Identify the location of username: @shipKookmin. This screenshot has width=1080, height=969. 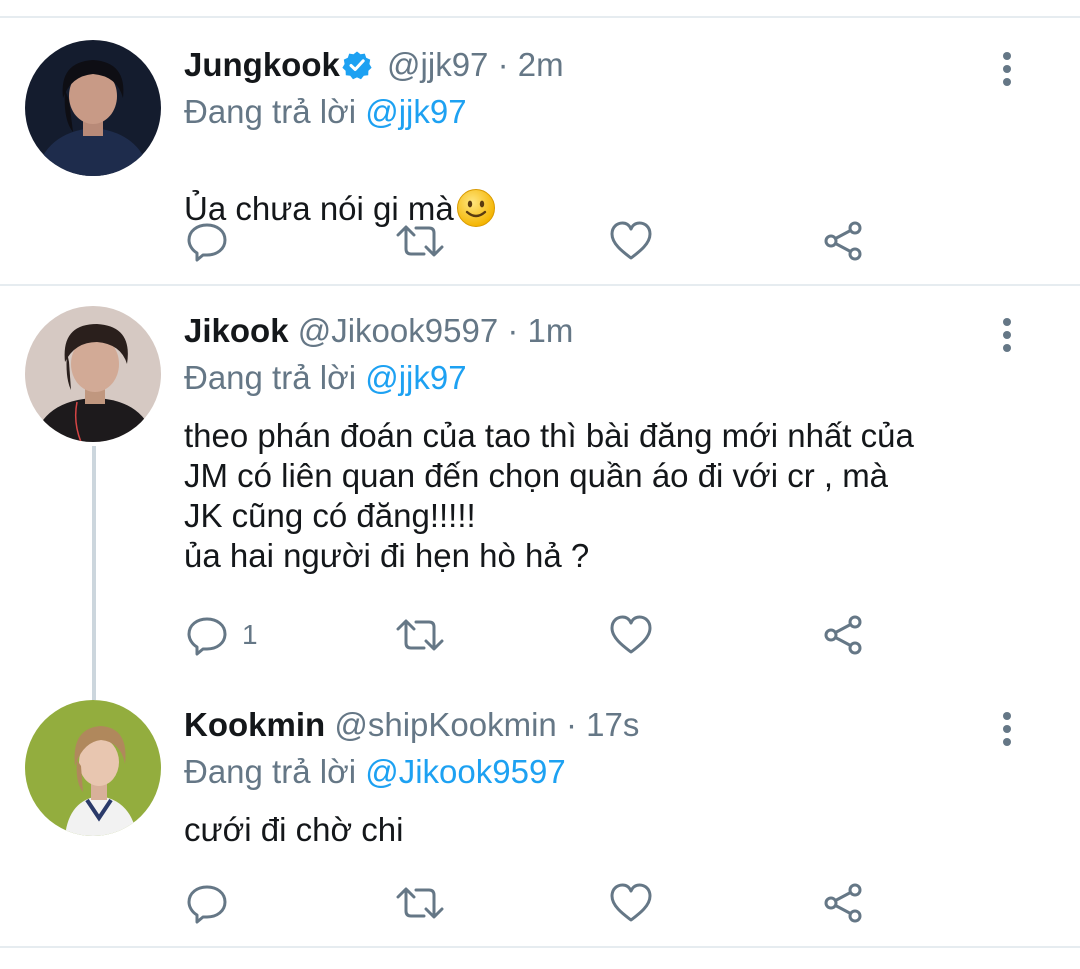
(445, 724).